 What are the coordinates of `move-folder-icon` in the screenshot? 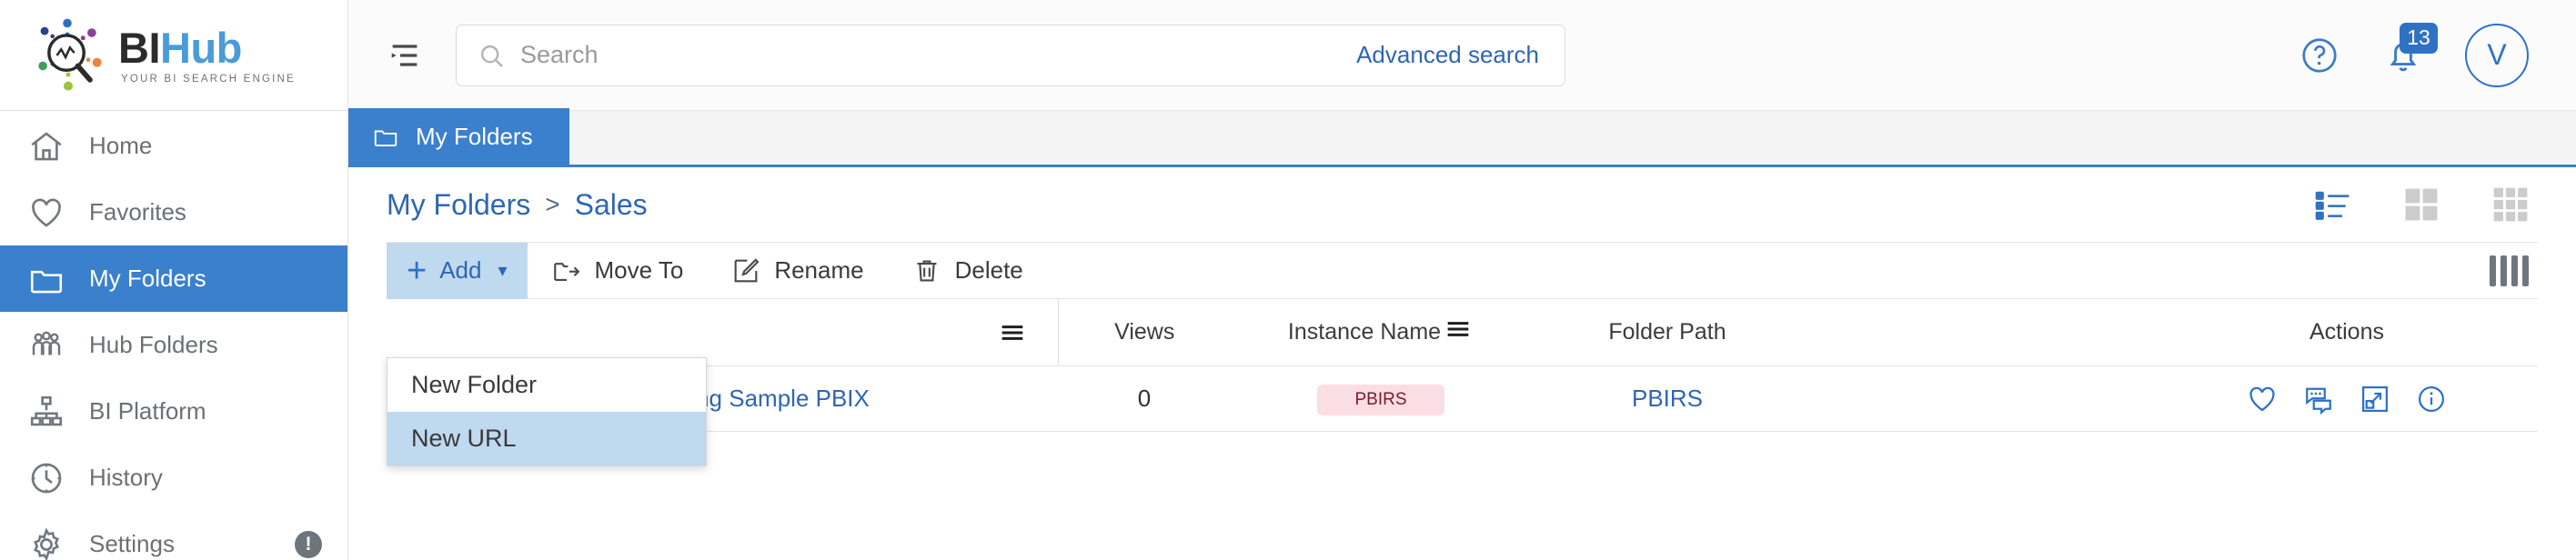 It's located at (566, 271).